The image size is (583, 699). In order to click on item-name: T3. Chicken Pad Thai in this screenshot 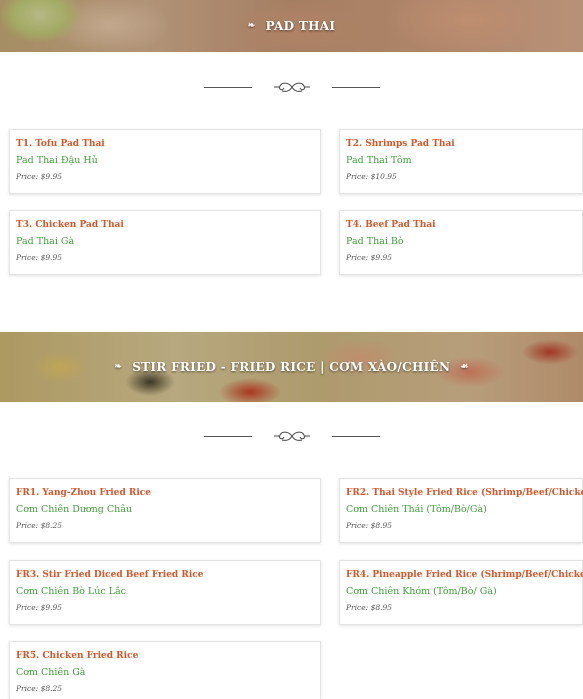, I will do `click(70, 225)`.